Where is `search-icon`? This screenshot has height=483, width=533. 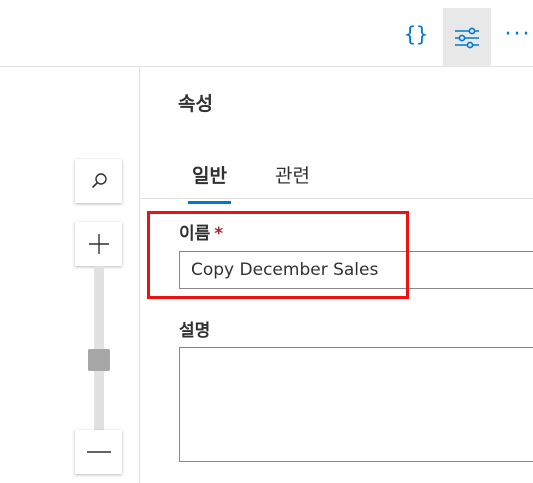 search-icon is located at coordinates (99, 181).